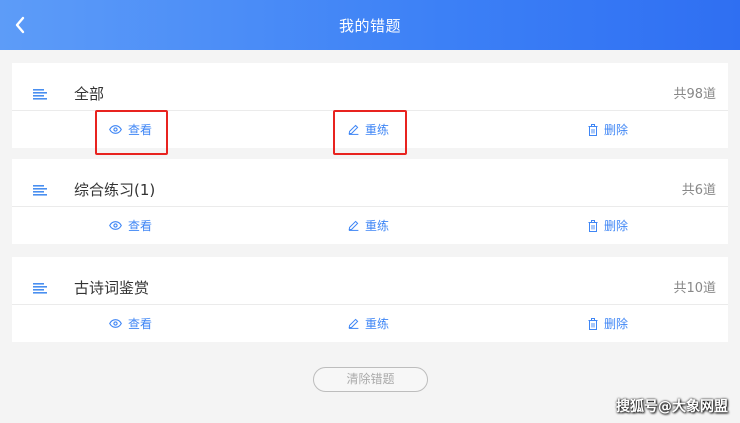  I want to click on page-title: 我的错题, so click(369, 26).